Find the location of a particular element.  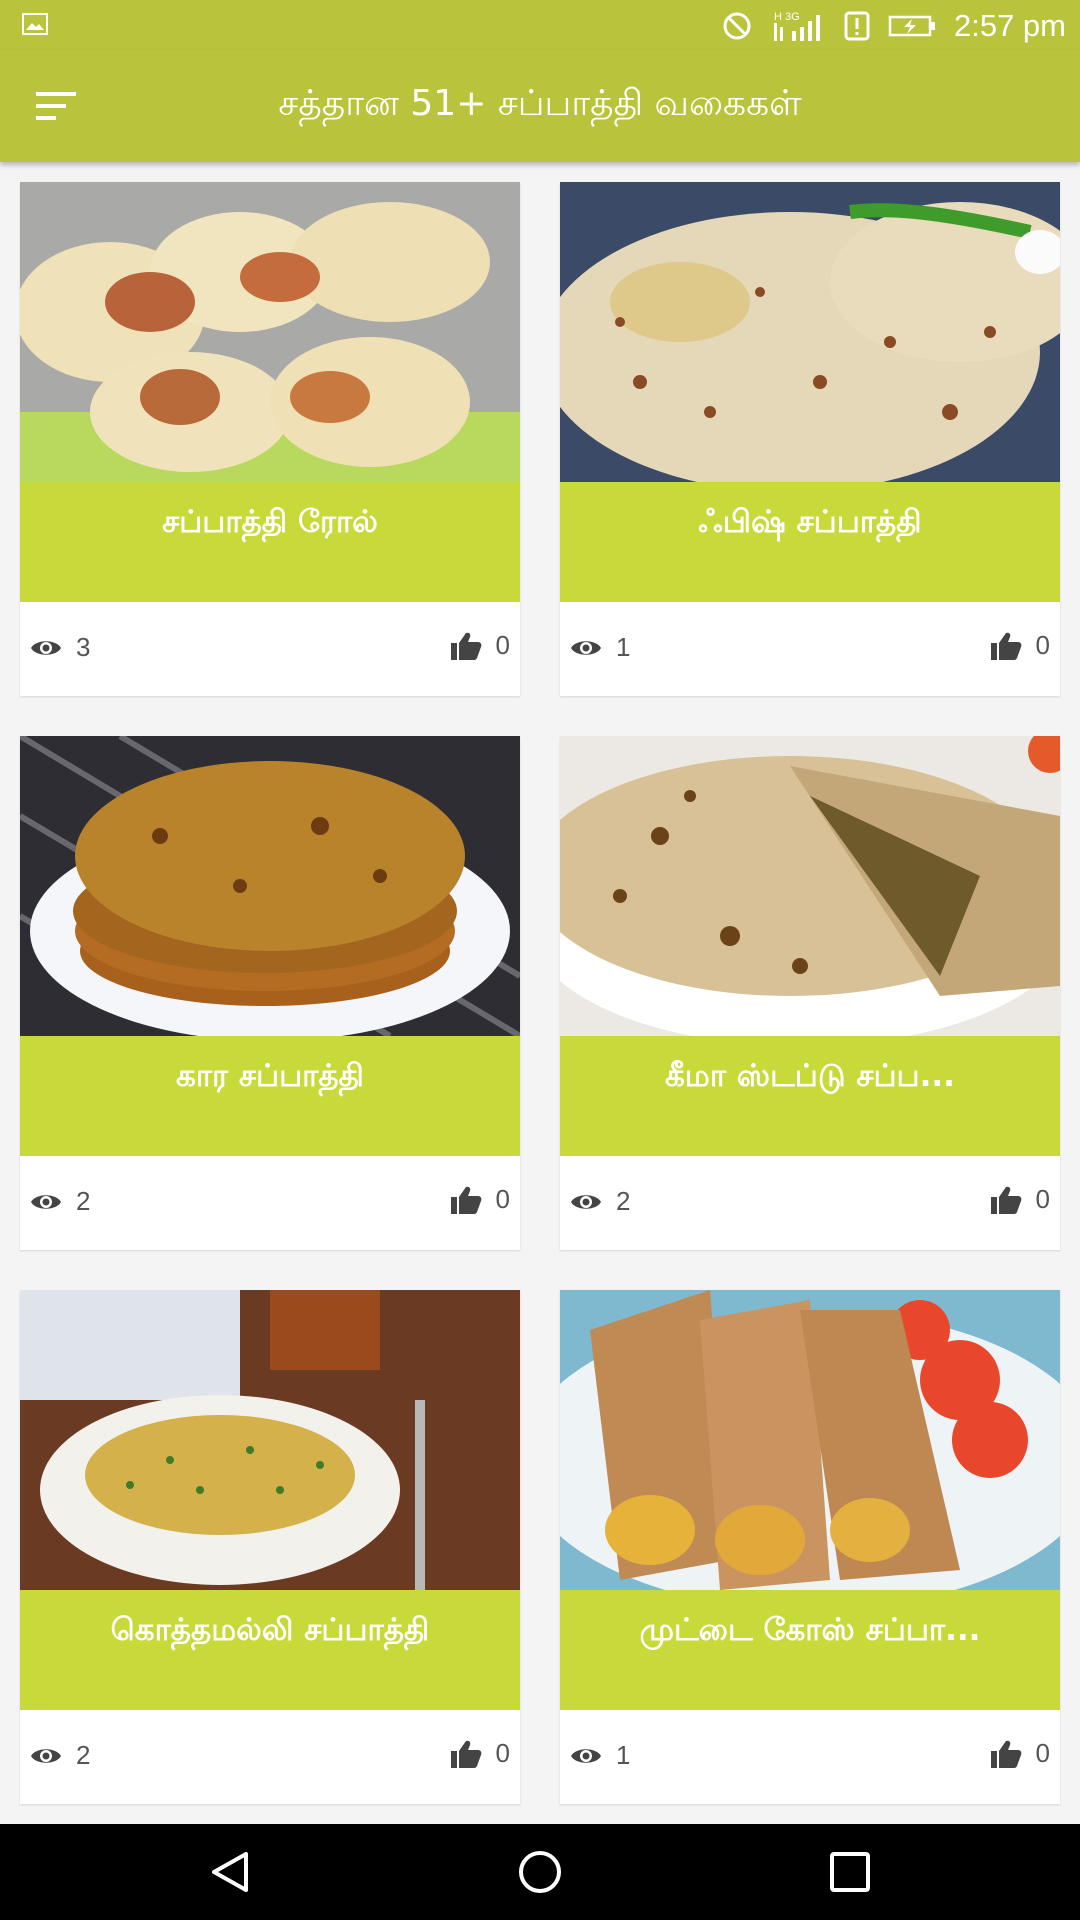

recipe-card: சப்பாத்தி ரோல் 3 0 is located at coordinates (270, 439).